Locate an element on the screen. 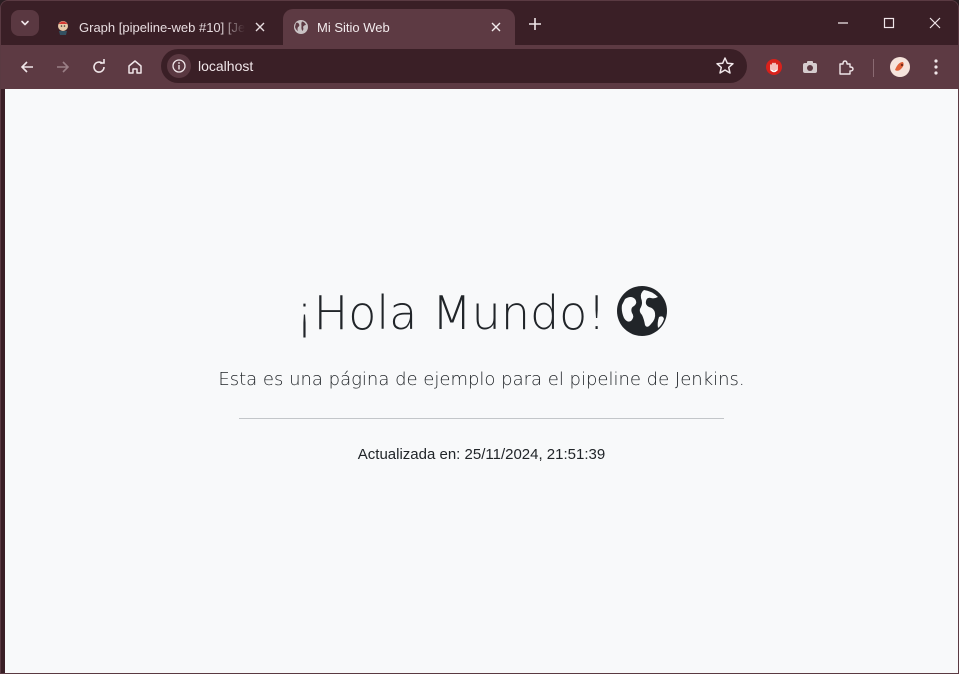  new-tab-button is located at coordinates (535, 24).